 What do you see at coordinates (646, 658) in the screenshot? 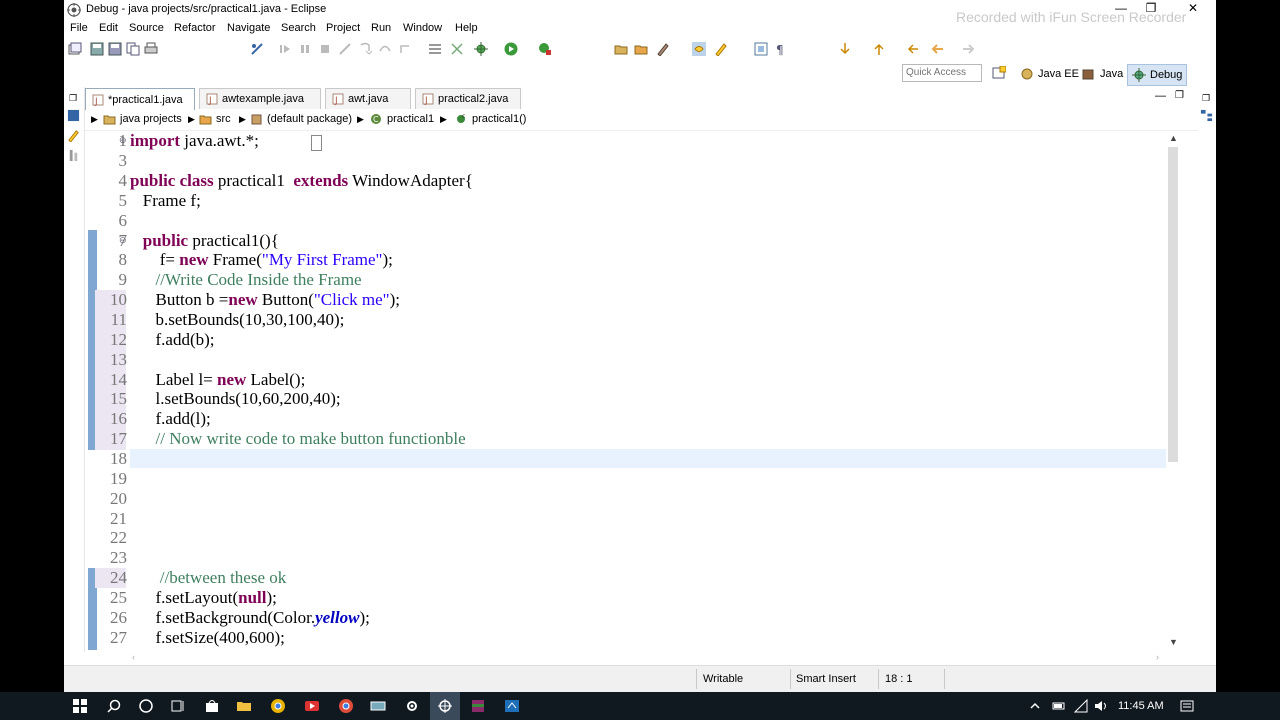
I see `horizontal-scrollbar: ‹ ›` at bounding box center [646, 658].